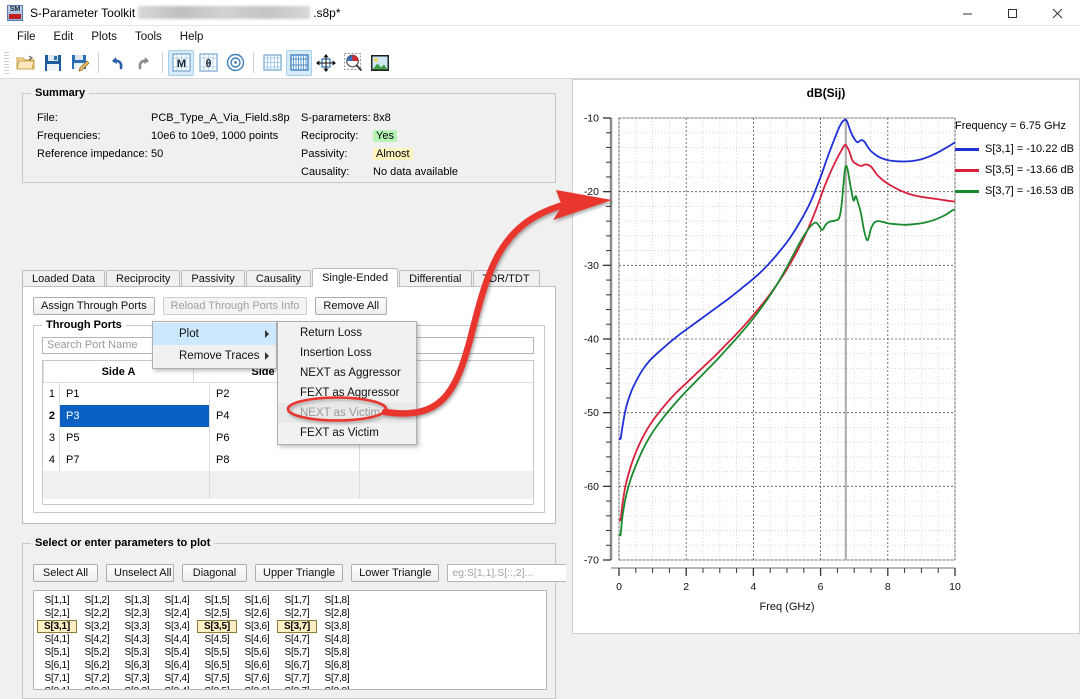  Describe the element at coordinates (53, 63) in the screenshot. I see `save-icon` at that location.